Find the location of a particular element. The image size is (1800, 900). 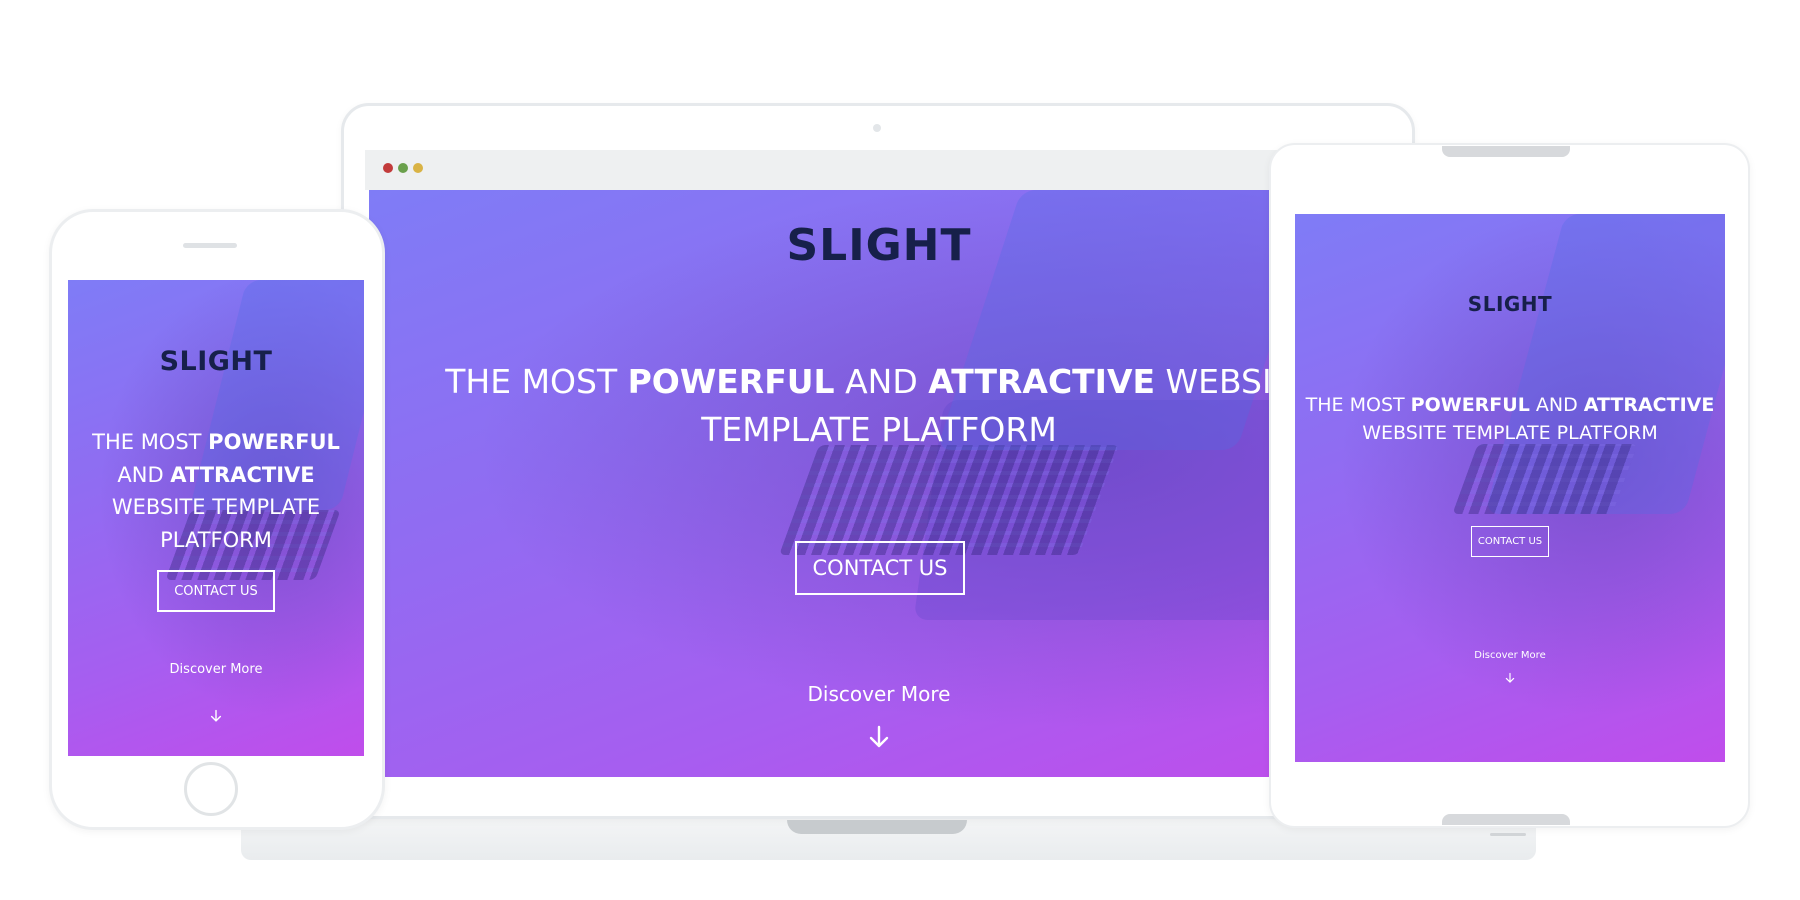

browser-titlebar is located at coordinates (878, 170).